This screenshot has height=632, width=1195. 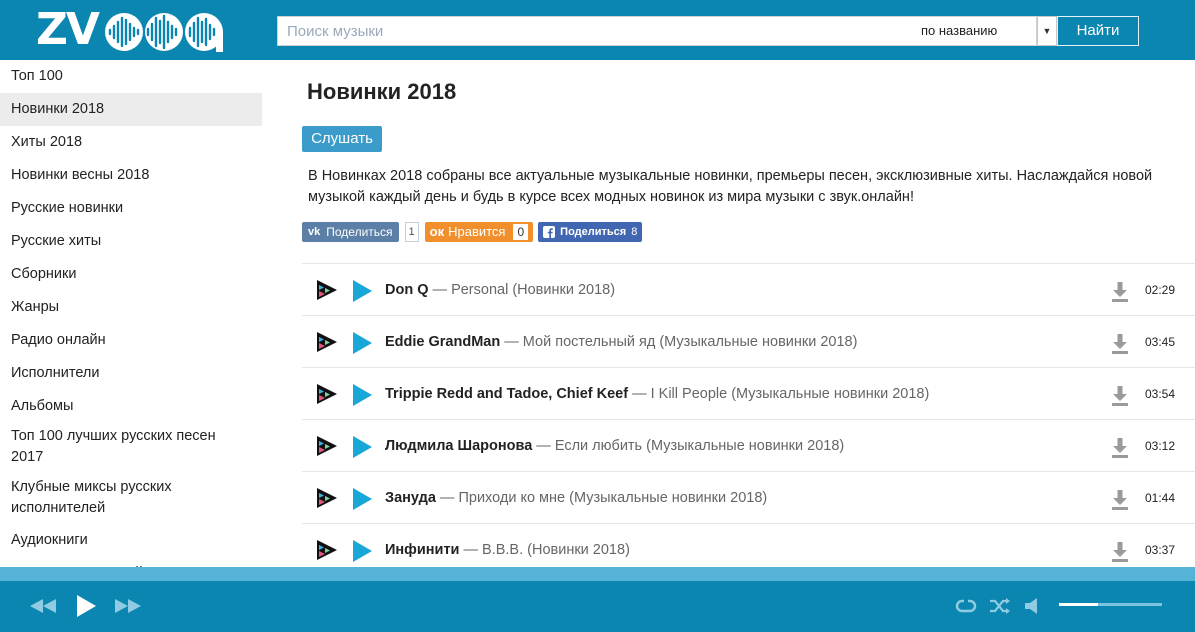 I want to click on track-title: Don Q — Personal (Новинки 2018), so click(x=500, y=290).